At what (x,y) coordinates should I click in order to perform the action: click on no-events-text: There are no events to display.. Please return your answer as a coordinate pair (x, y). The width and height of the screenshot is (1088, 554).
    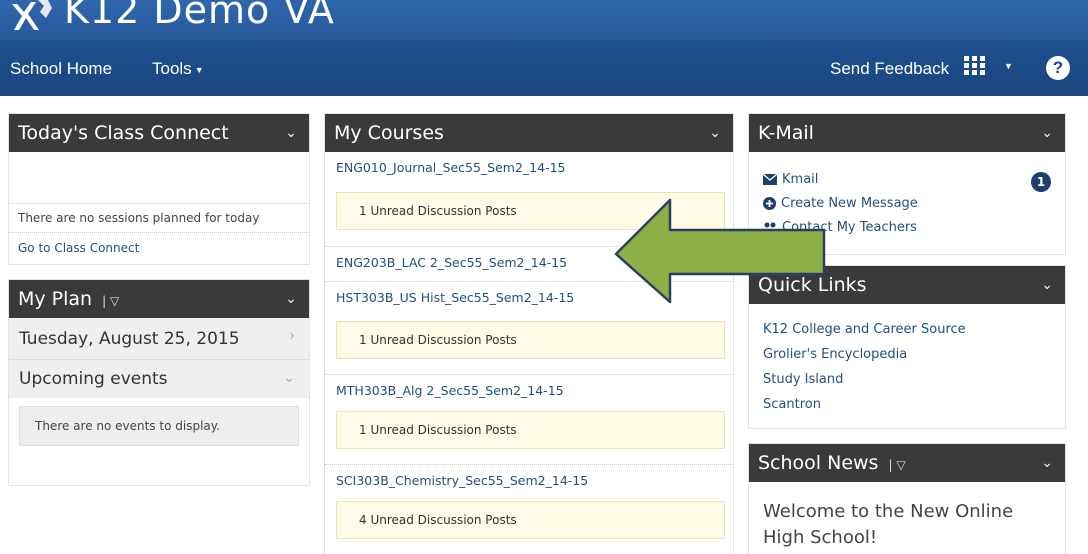
    Looking at the image, I should click on (159, 426).